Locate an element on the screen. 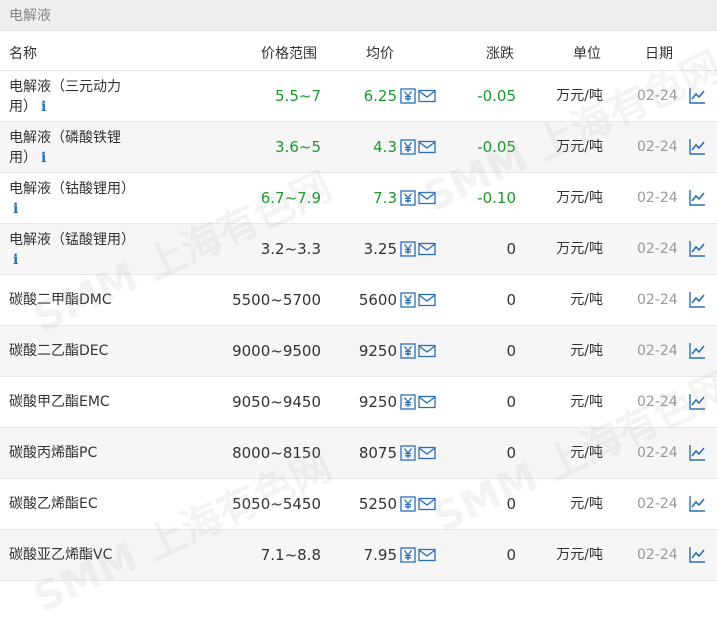 Image resolution: width=717 pixels, height=623 pixels. header-change: 涨跌 is located at coordinates (500, 54).